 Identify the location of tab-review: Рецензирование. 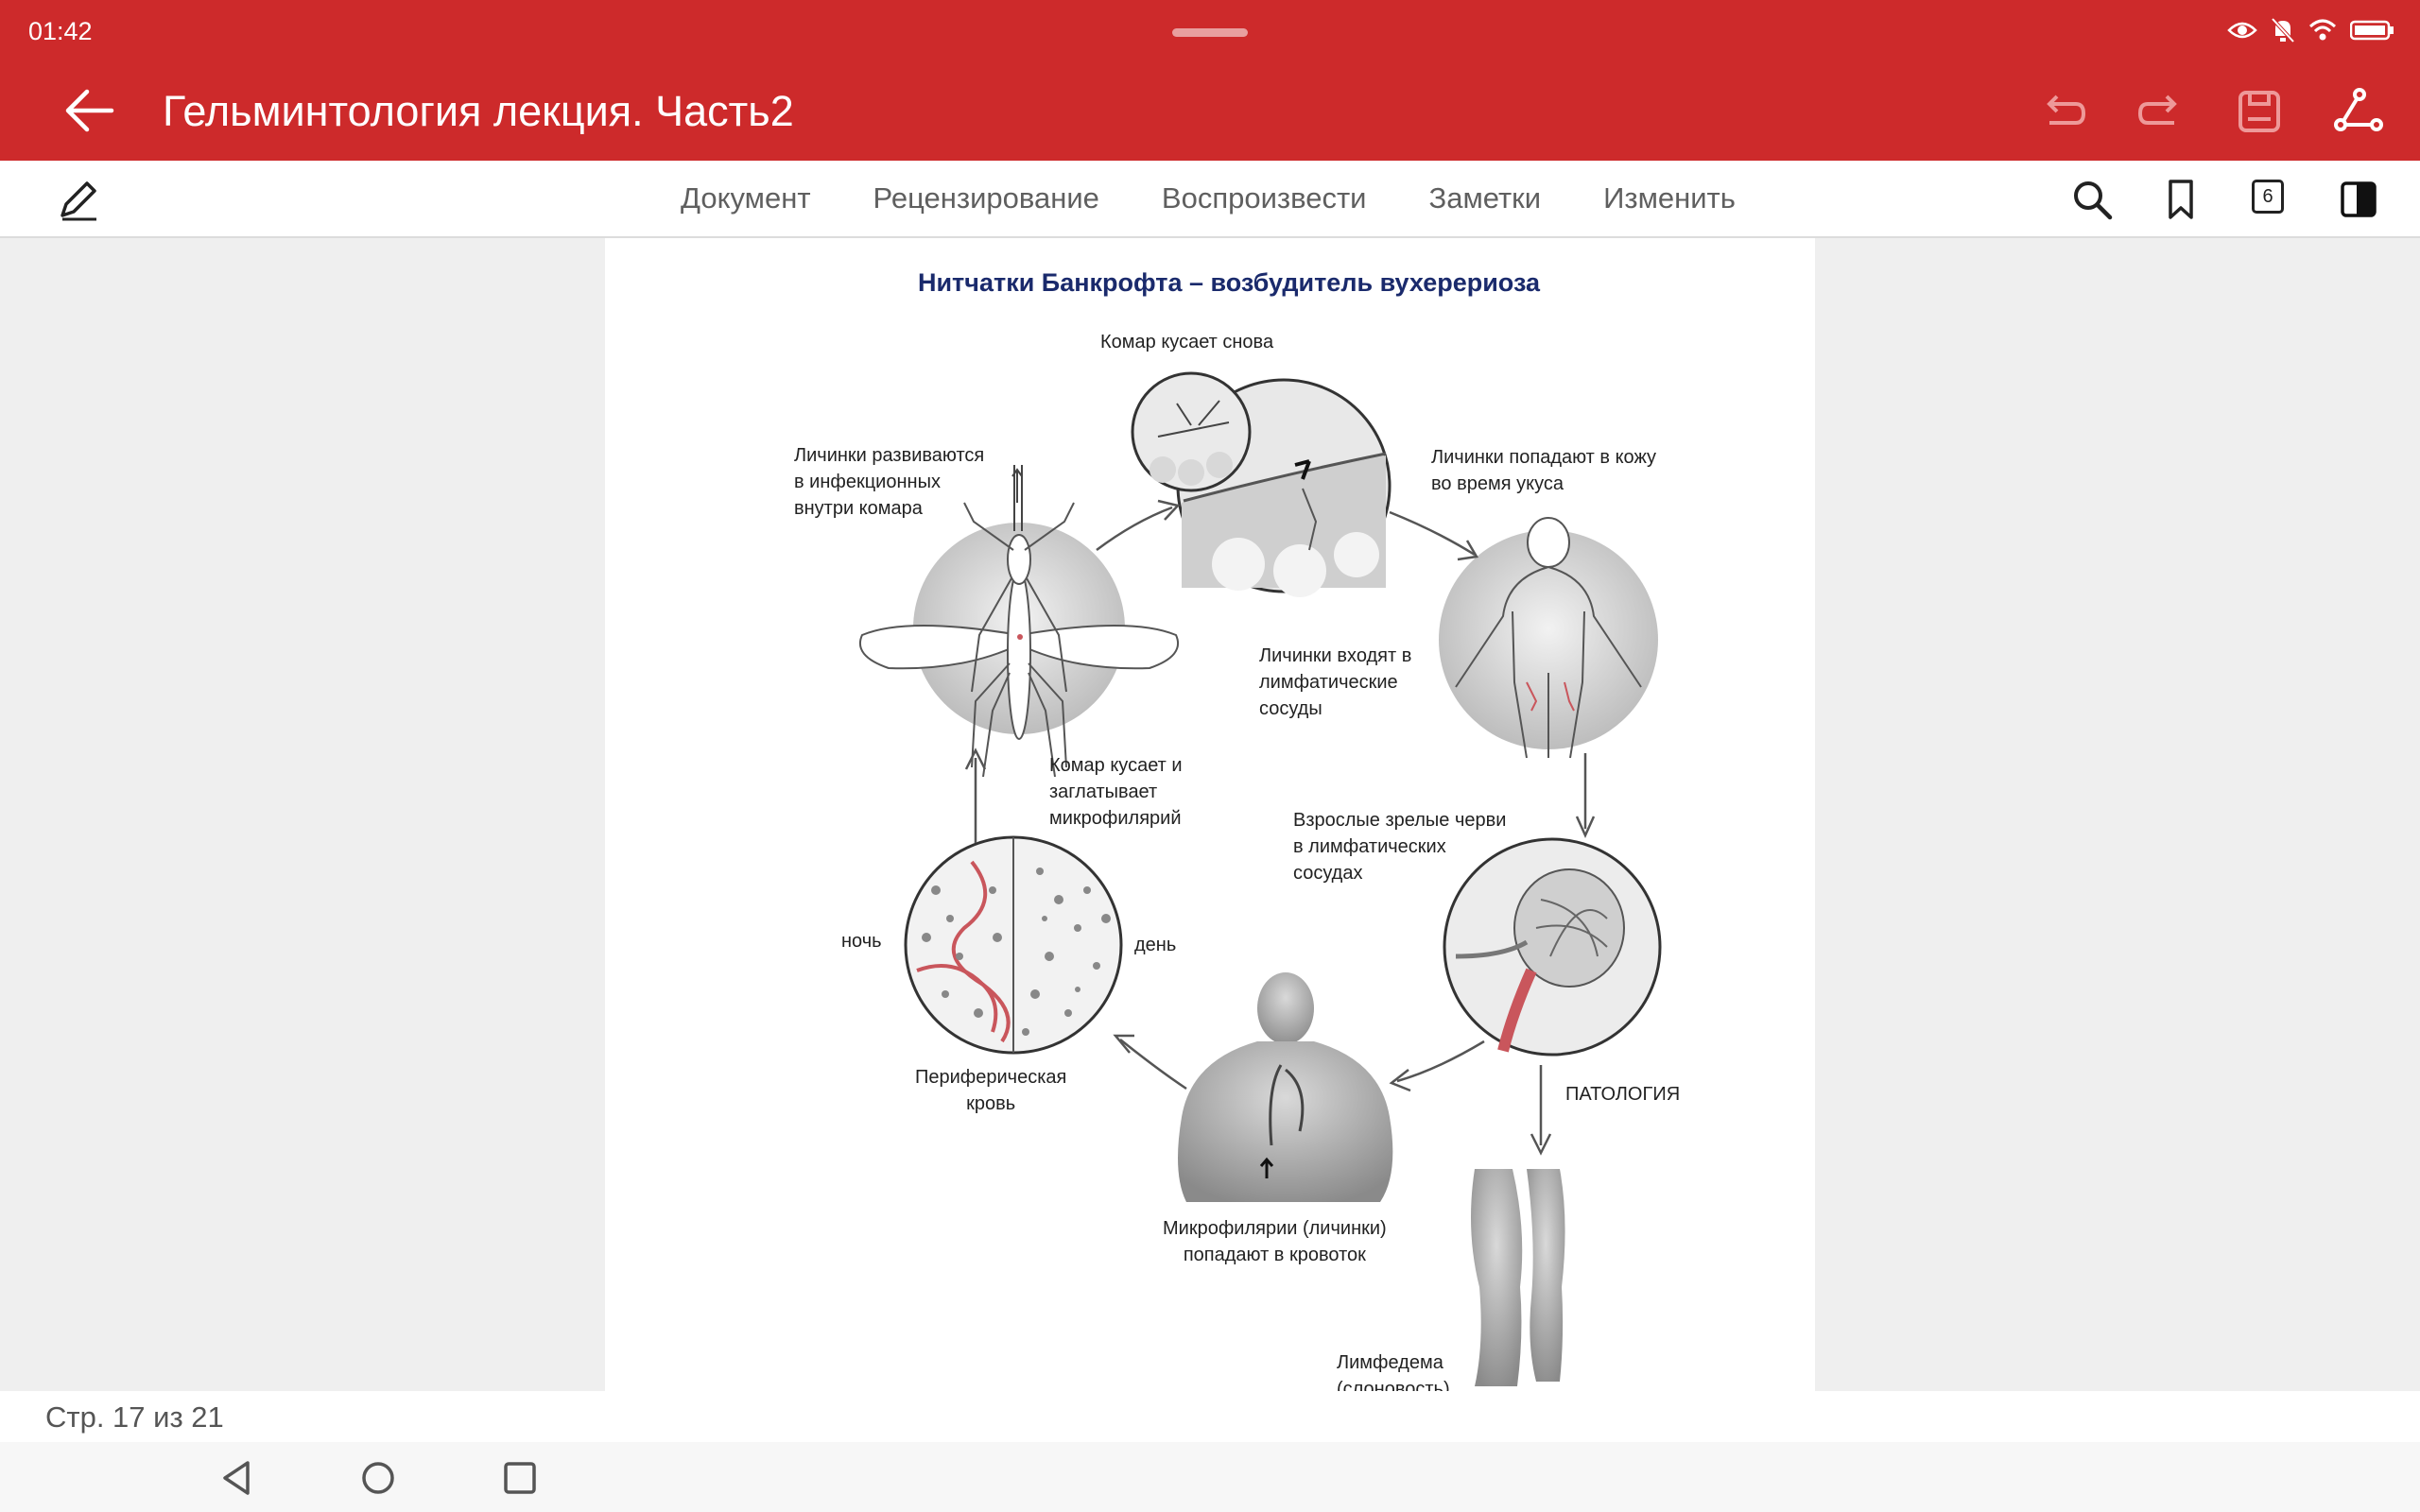
(986, 198).